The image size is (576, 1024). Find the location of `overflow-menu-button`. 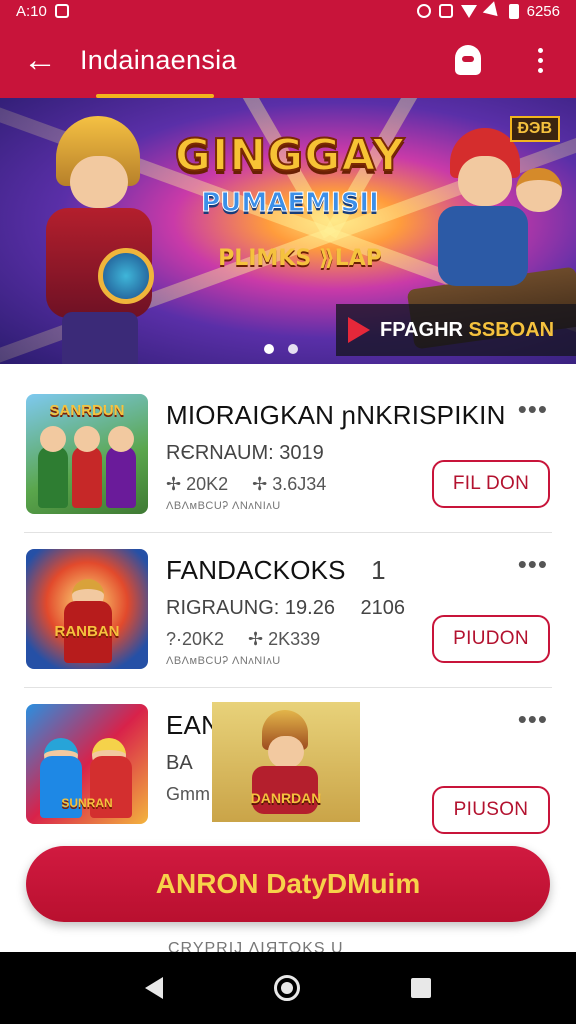

overflow-menu-button is located at coordinates (540, 60).